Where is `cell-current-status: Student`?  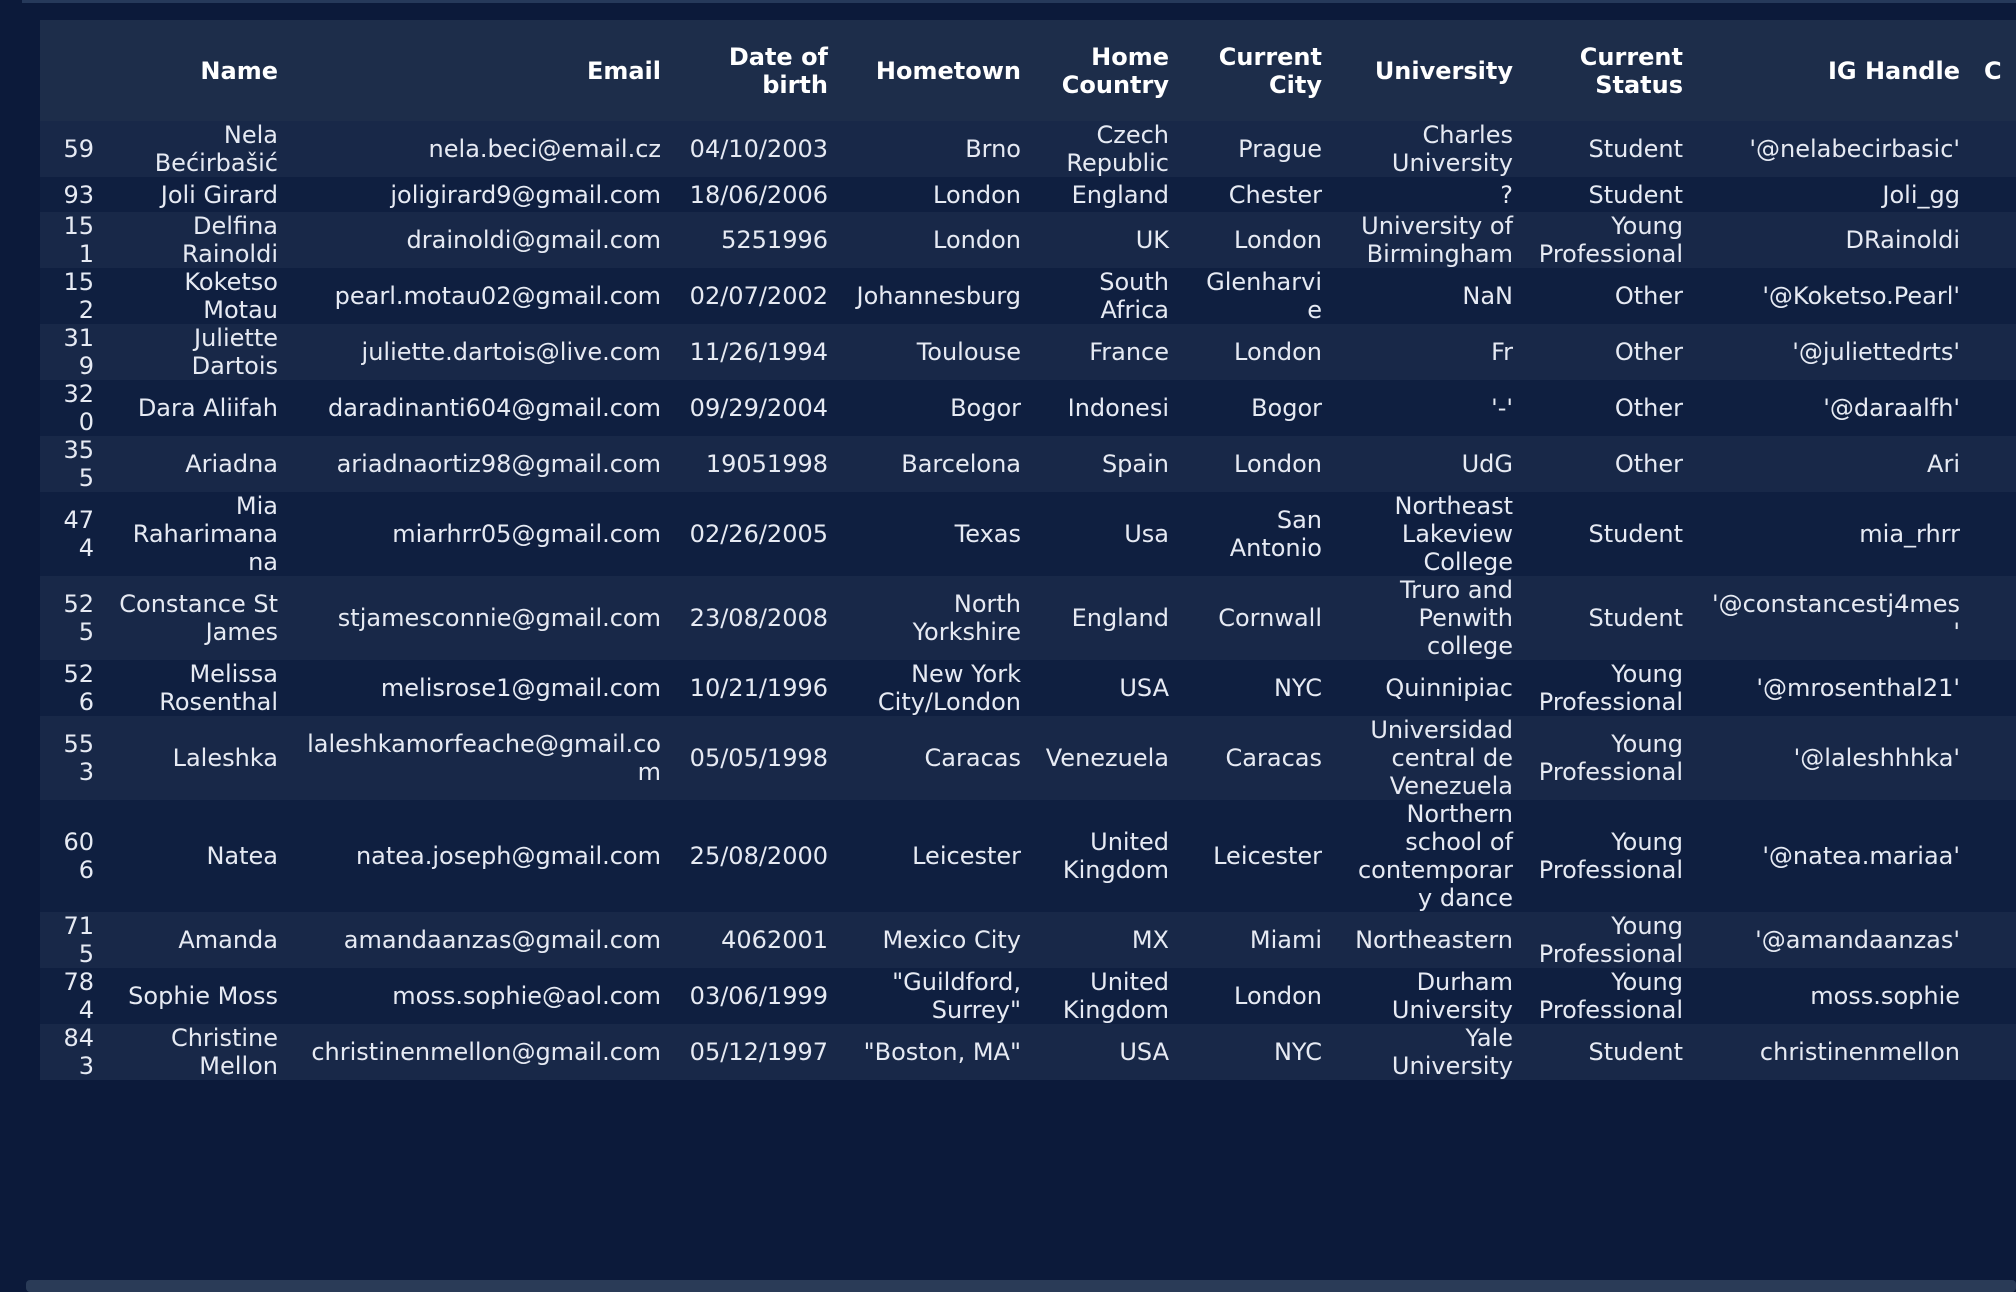 cell-current-status: Student is located at coordinates (1610, 194).